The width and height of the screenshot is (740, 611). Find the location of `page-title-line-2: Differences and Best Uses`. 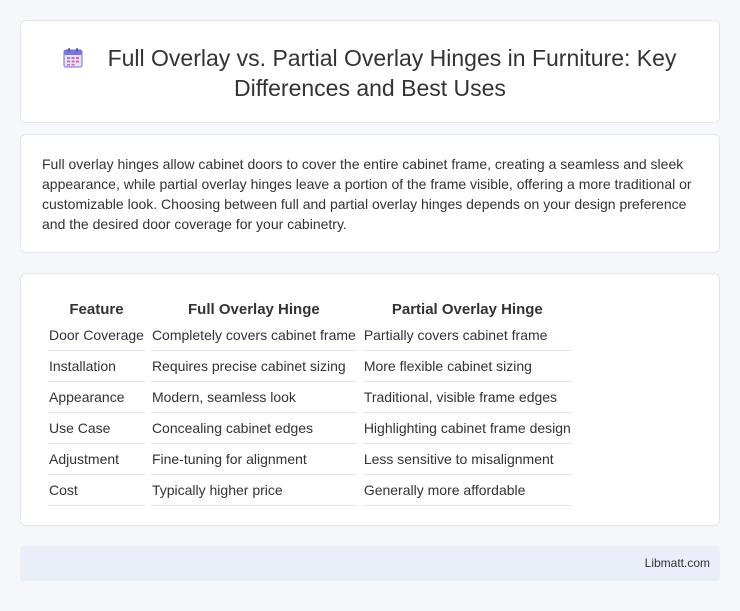

page-title-line-2: Differences and Best Uses is located at coordinates (370, 88).